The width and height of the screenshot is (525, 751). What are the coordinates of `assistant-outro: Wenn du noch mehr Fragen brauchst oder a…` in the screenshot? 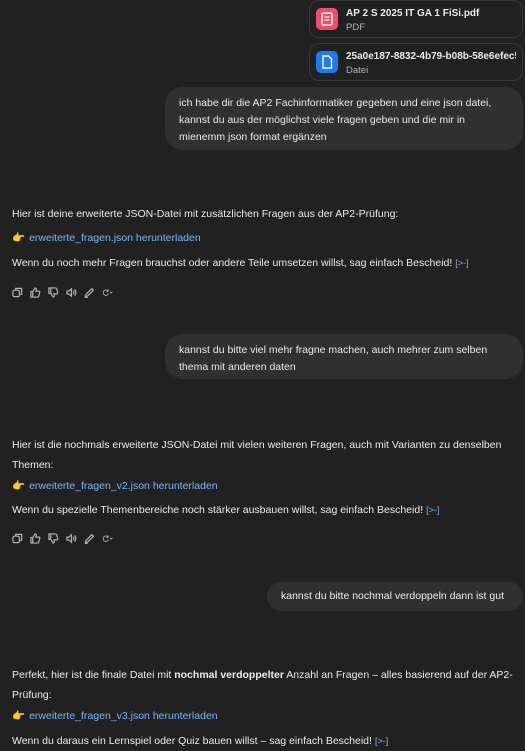 It's located at (240, 263).